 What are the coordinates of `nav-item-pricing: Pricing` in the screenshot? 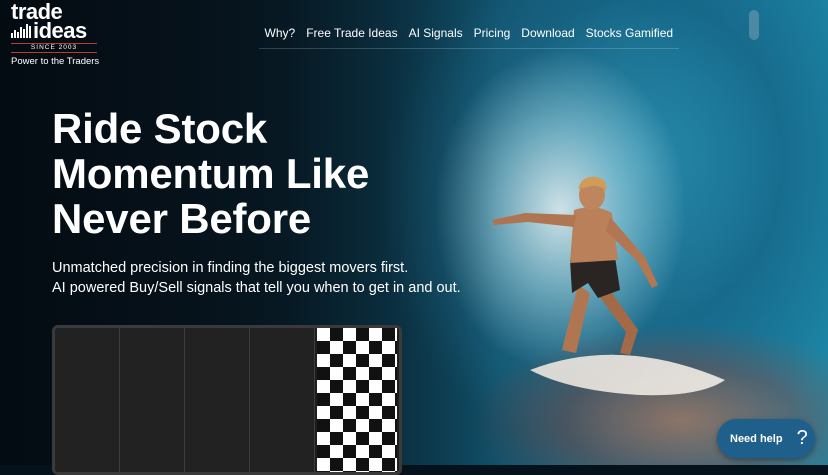 It's located at (492, 33).